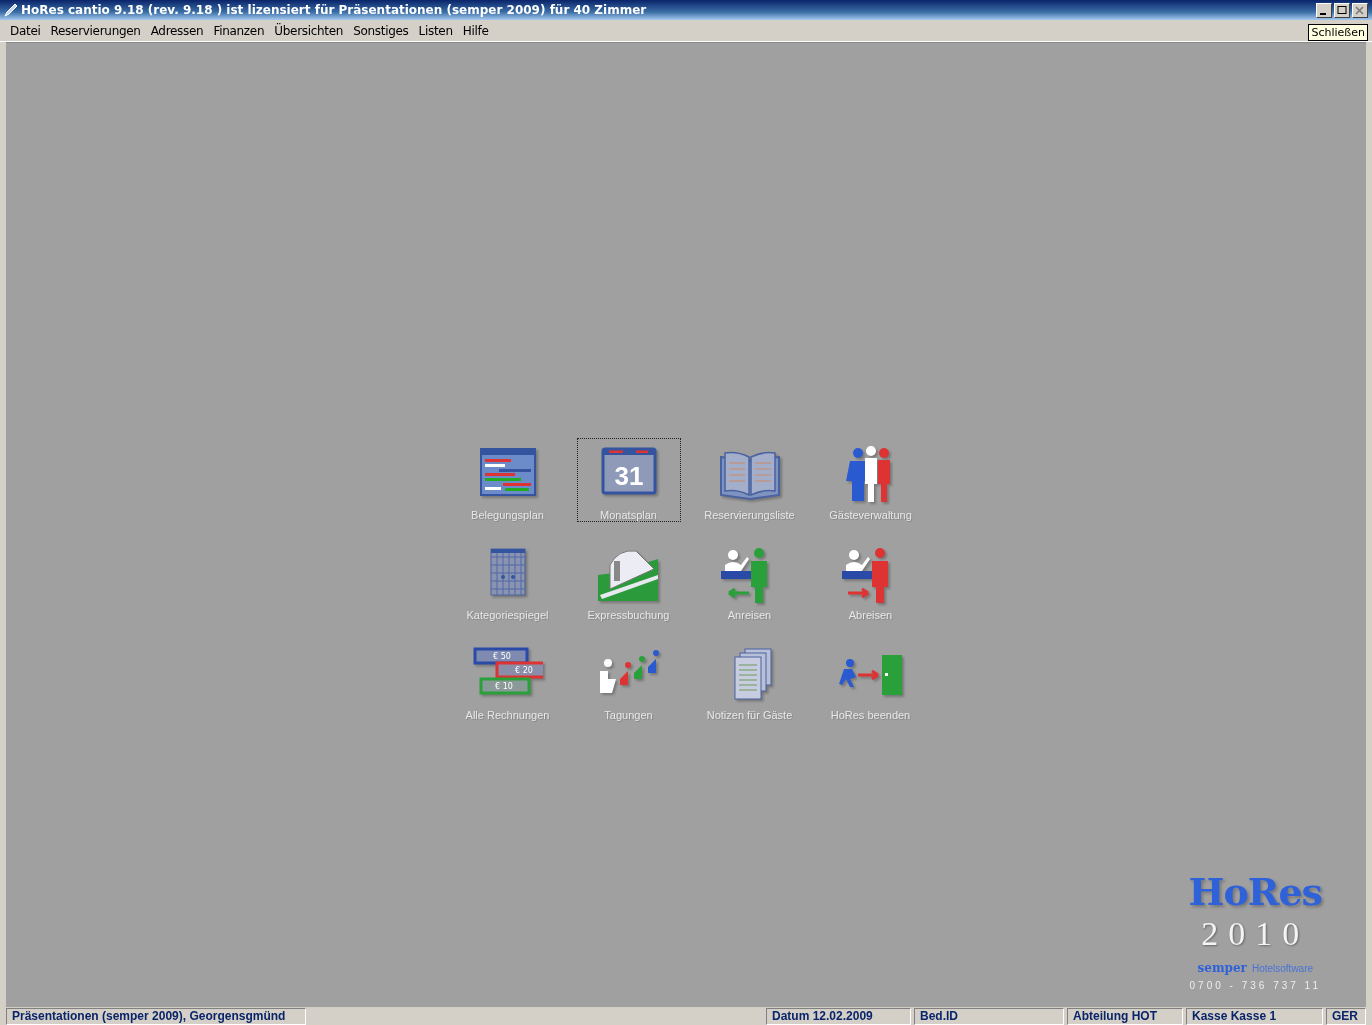 This screenshot has height=1025, width=1372. What do you see at coordinates (1255, 892) in the screenshot?
I see `logo-wordmark: HoRes` at bounding box center [1255, 892].